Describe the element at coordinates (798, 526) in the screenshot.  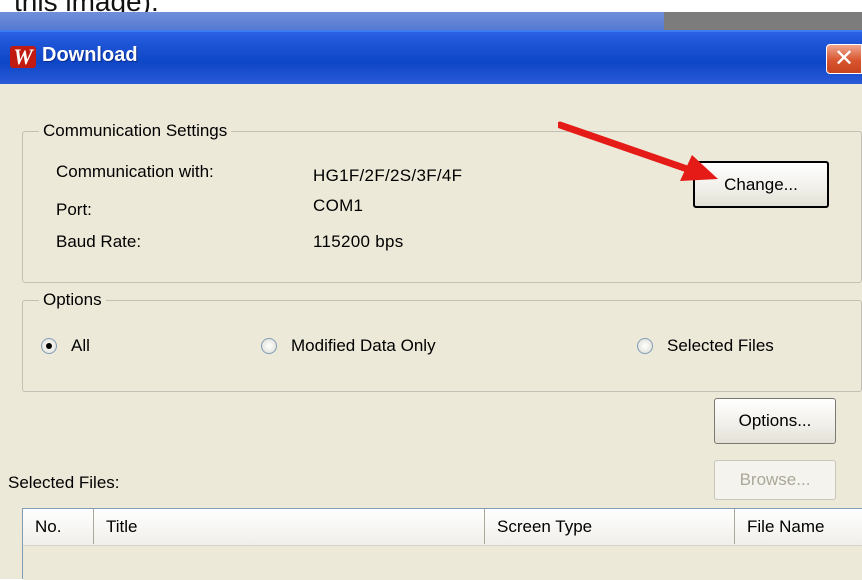
I see `column-header-file-name: File Name` at that location.